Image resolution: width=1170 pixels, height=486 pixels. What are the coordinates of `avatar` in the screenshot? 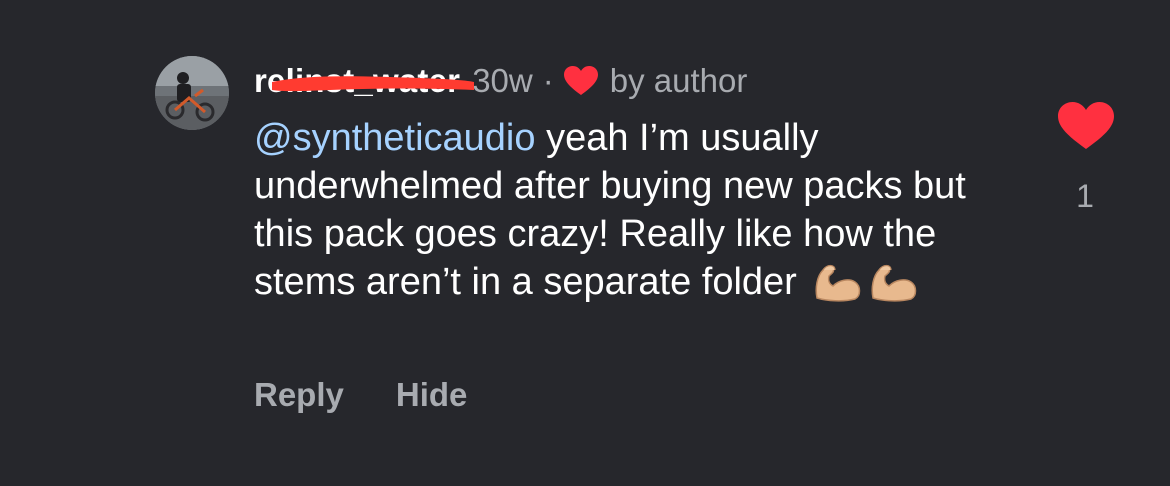 It's located at (192, 93).